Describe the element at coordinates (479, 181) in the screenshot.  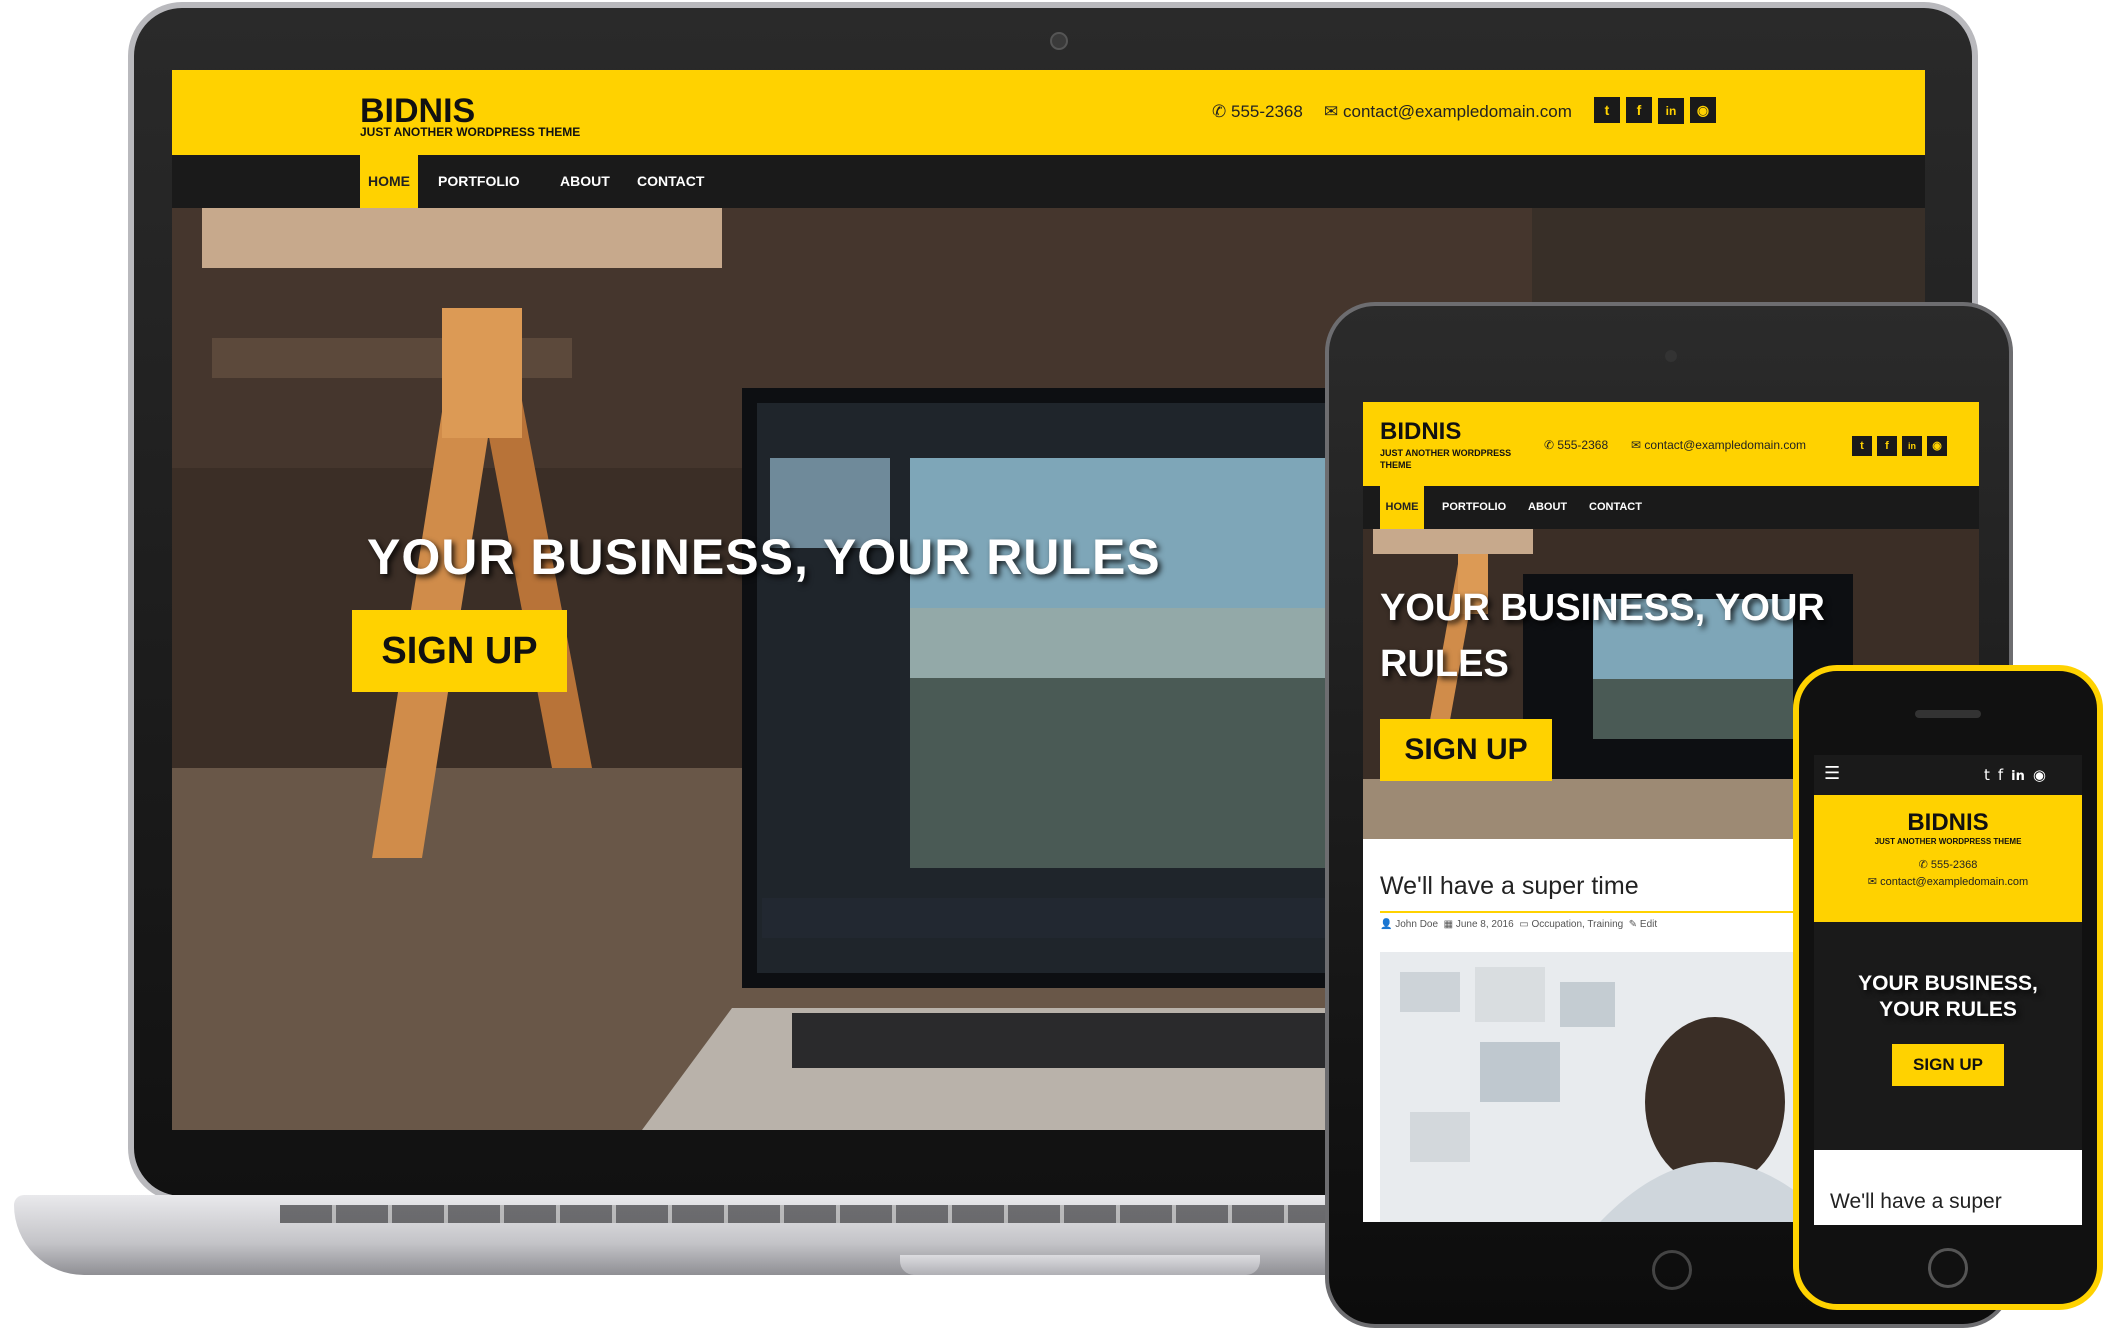
I see `nav-portfolio: PORTFOLIO` at that location.